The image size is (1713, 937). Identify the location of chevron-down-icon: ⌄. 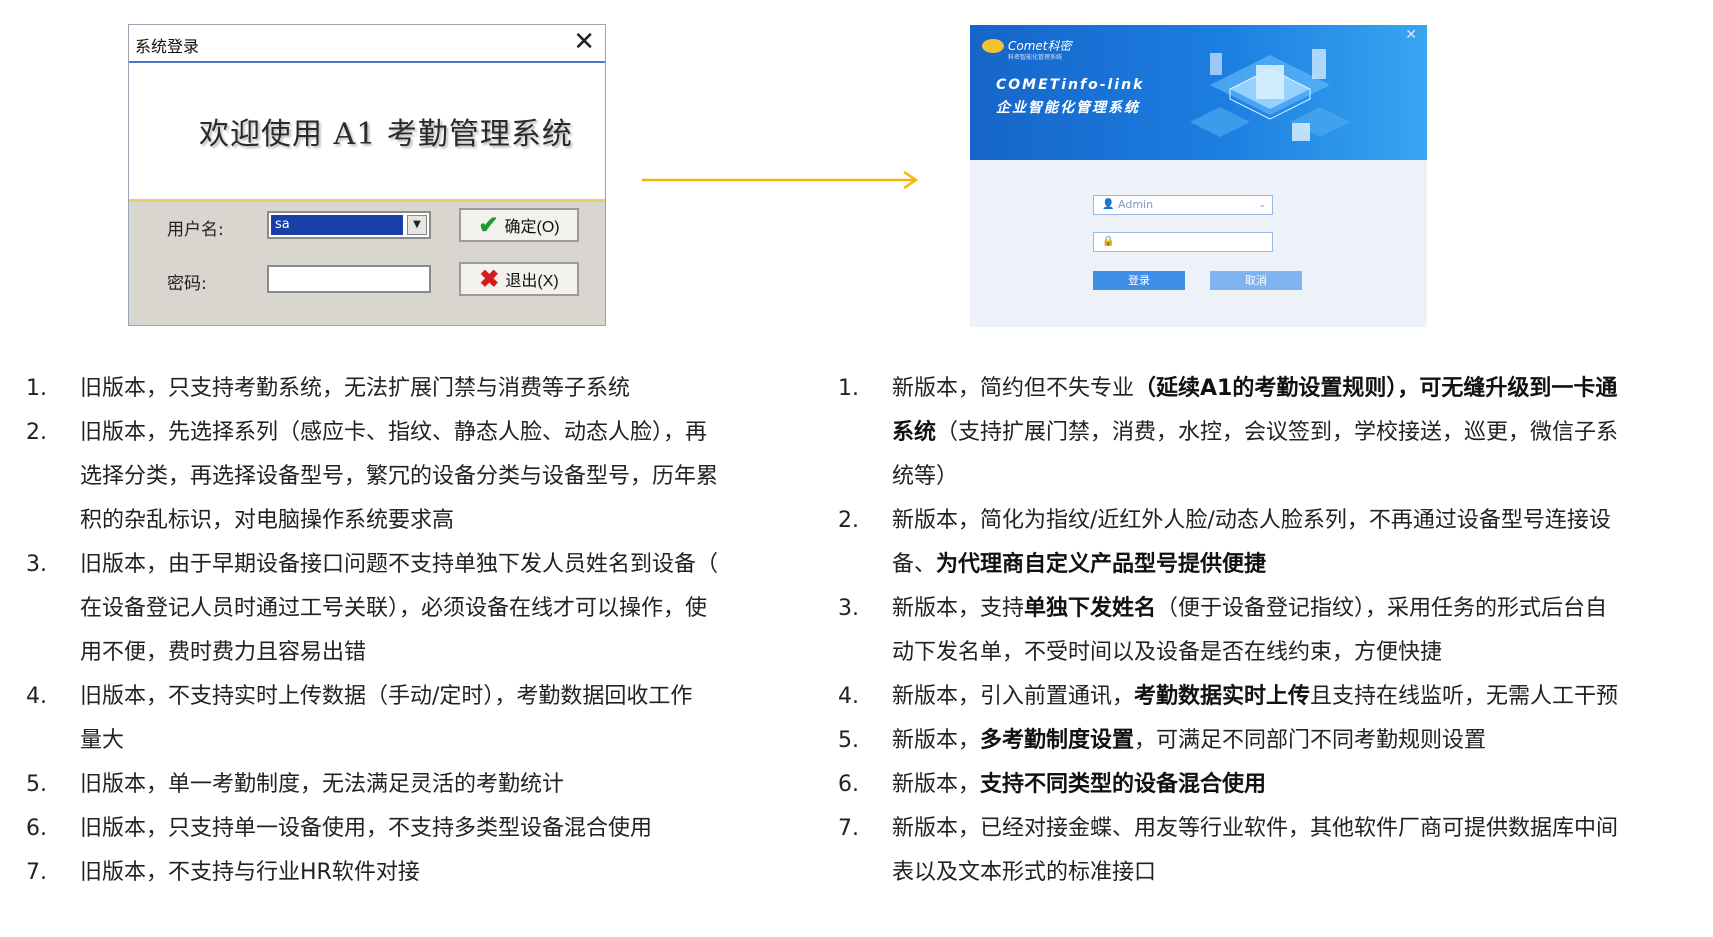
(1262, 205).